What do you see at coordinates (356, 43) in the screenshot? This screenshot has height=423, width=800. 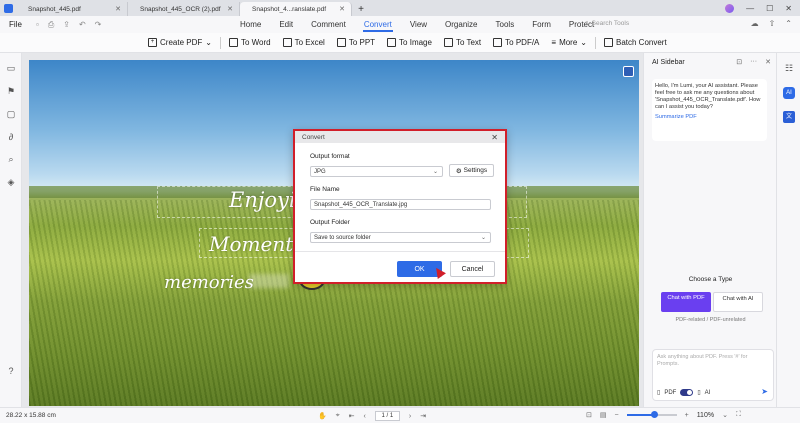 I see `to-ppt-button: To PPT` at bounding box center [356, 43].